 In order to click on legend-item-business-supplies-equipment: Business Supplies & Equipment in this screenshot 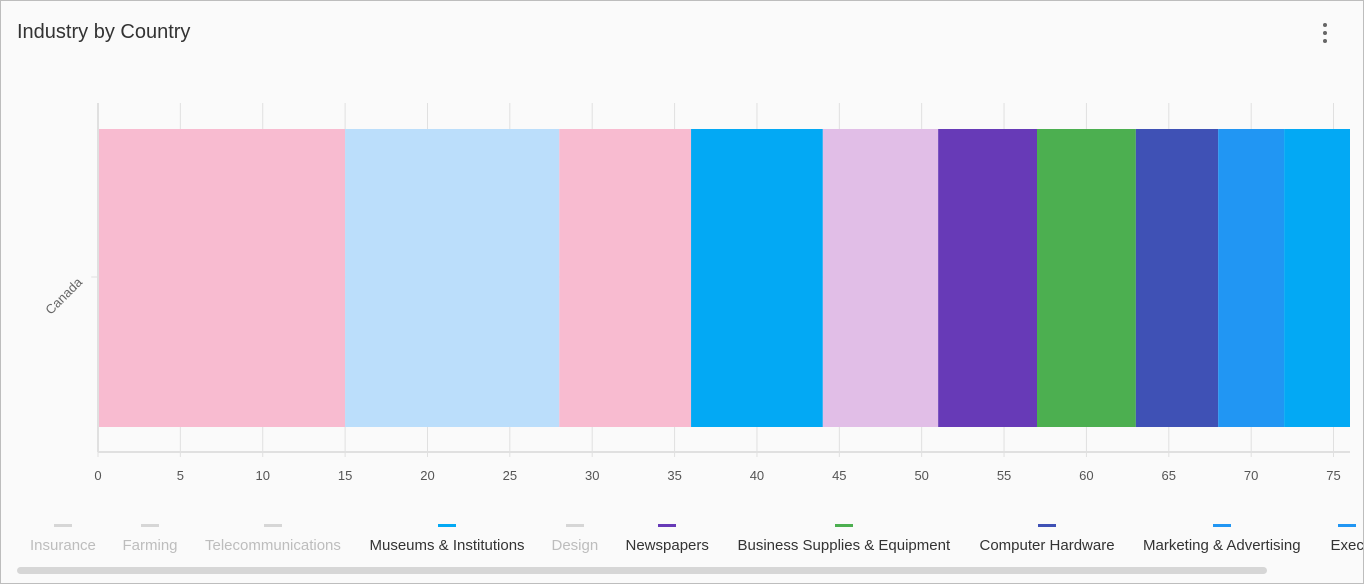, I will do `click(844, 535)`.